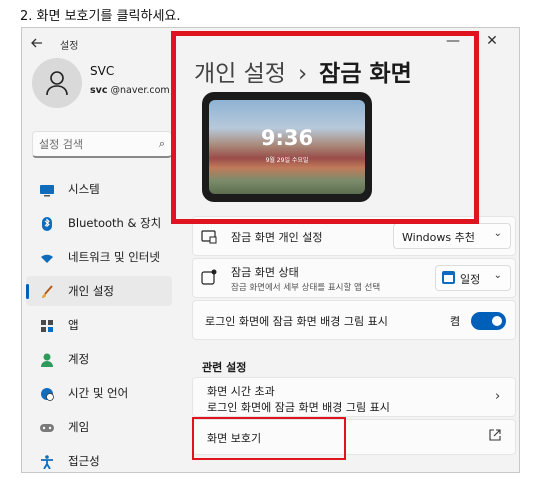 This screenshot has height=497, width=545. I want to click on back-arrow-icon, so click(38, 44).